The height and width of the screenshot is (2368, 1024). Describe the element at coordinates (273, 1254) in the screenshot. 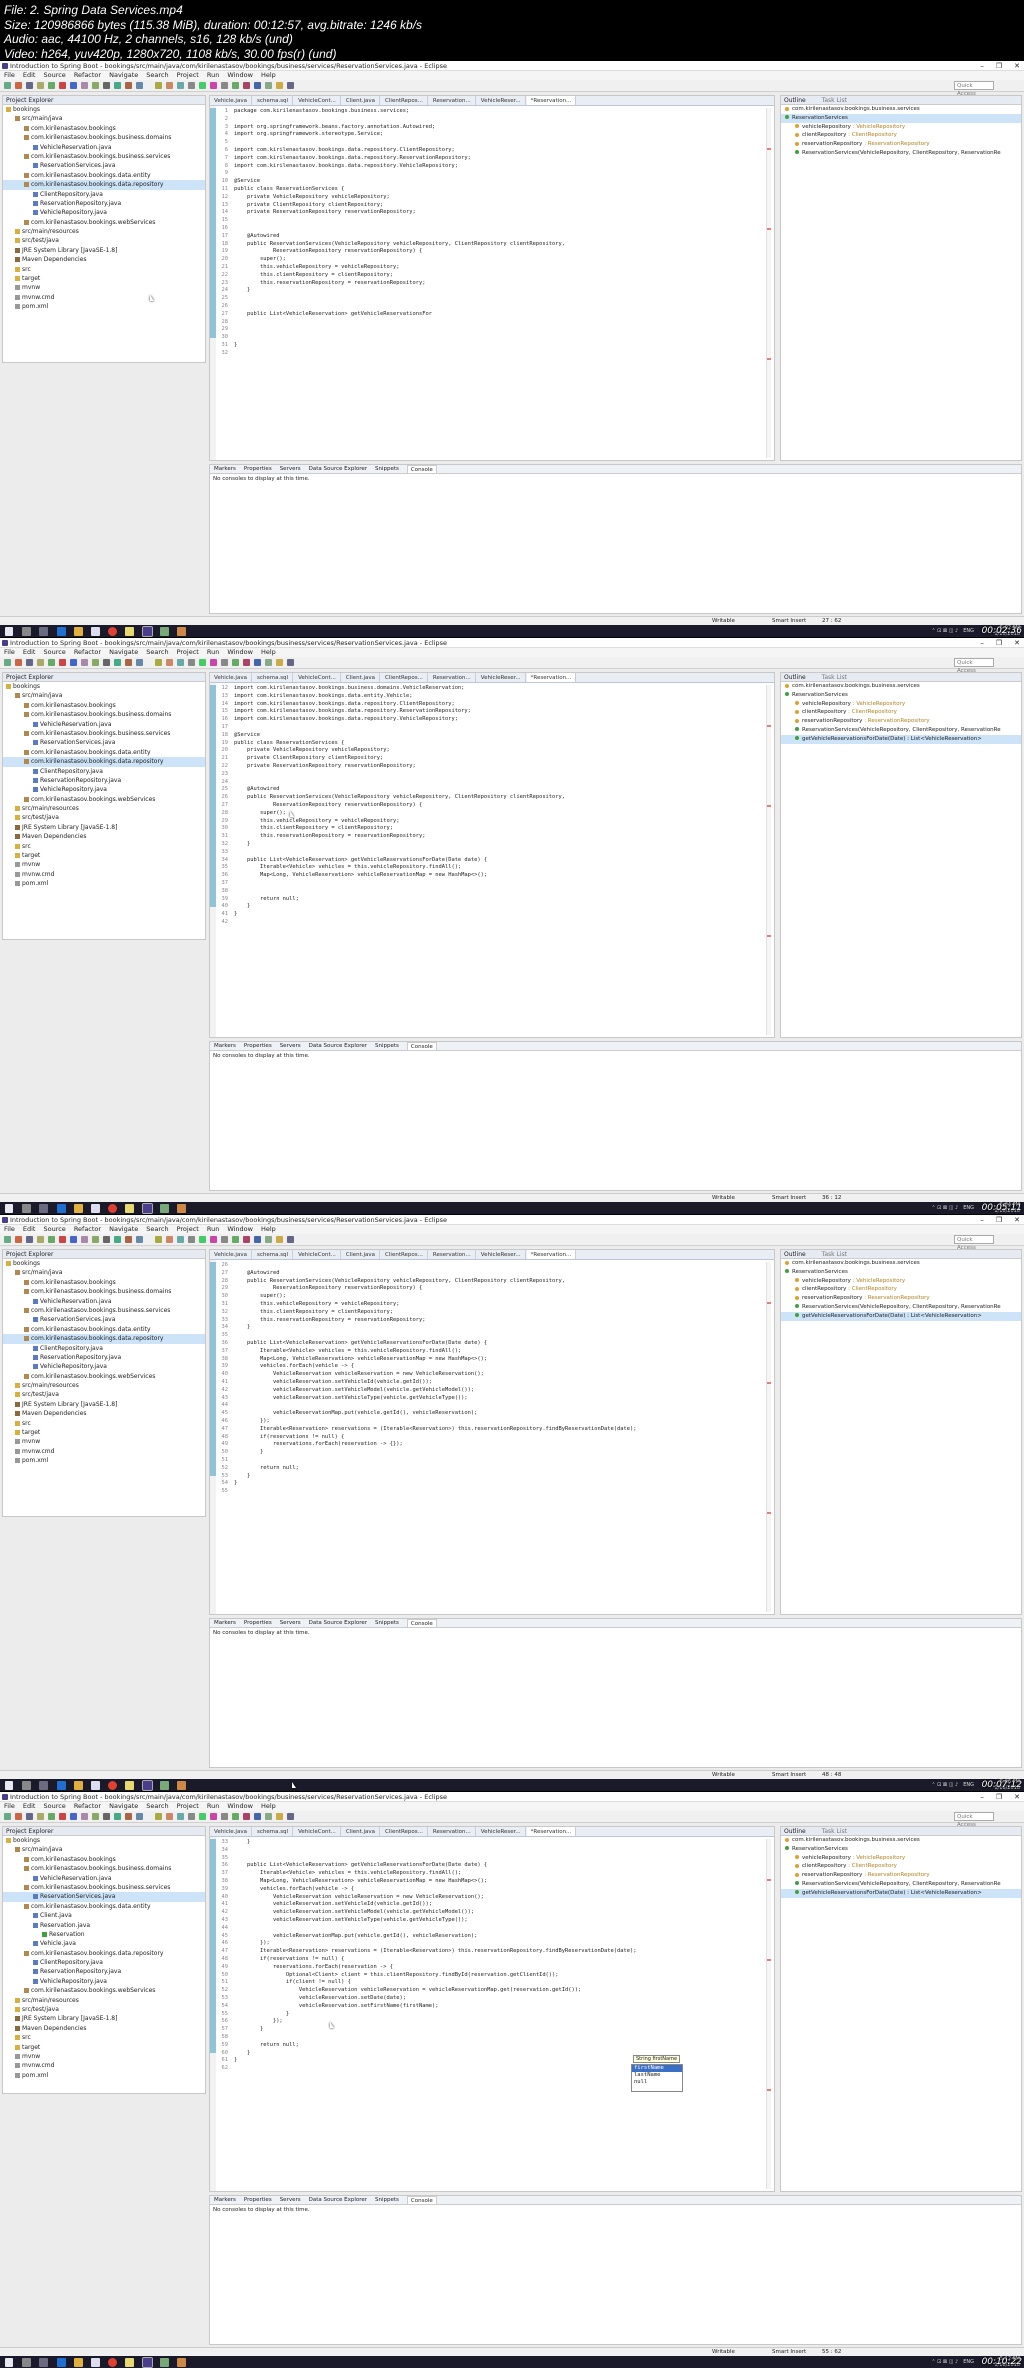

I see `editor-tab: schema.sql` at that location.